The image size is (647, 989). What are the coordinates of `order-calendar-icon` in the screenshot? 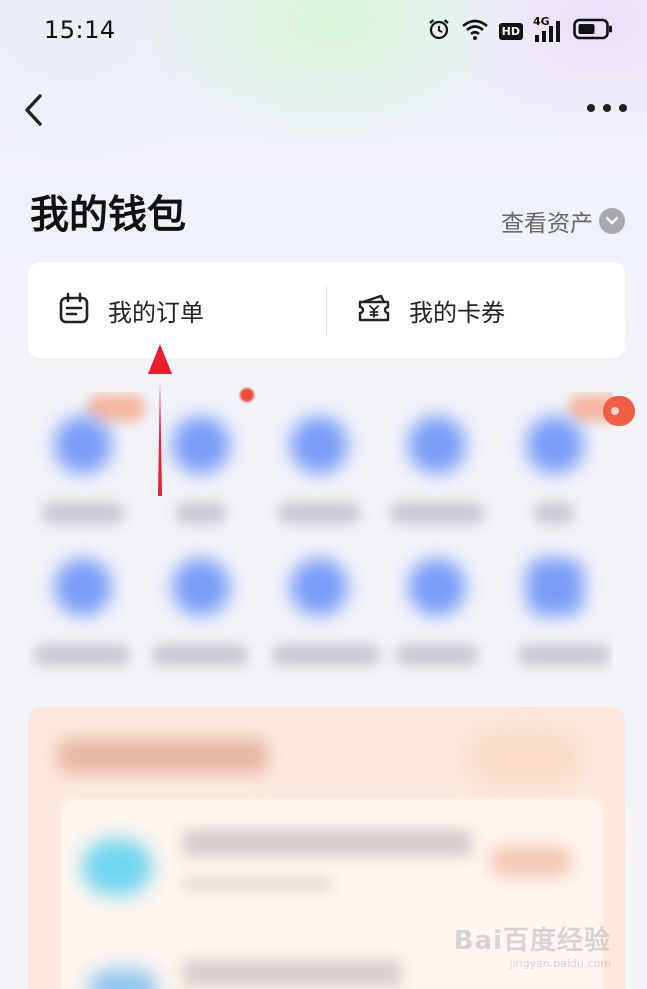 It's located at (74, 310).